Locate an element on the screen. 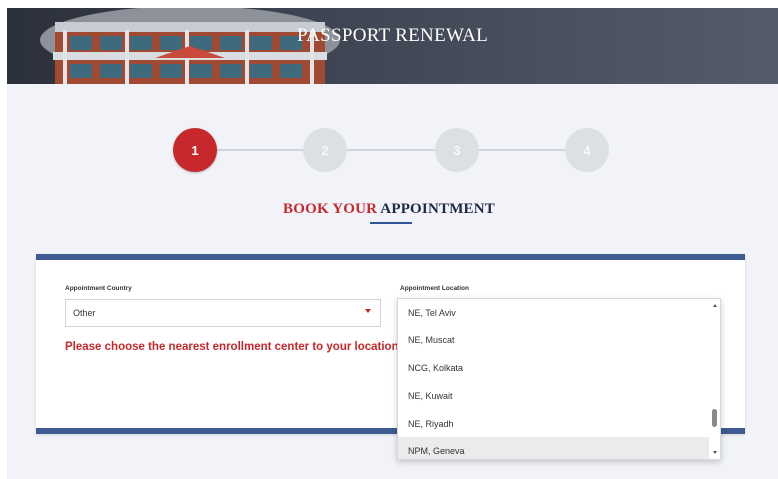 The image size is (778, 479). location-option: NE, Kuwait is located at coordinates (554, 396).